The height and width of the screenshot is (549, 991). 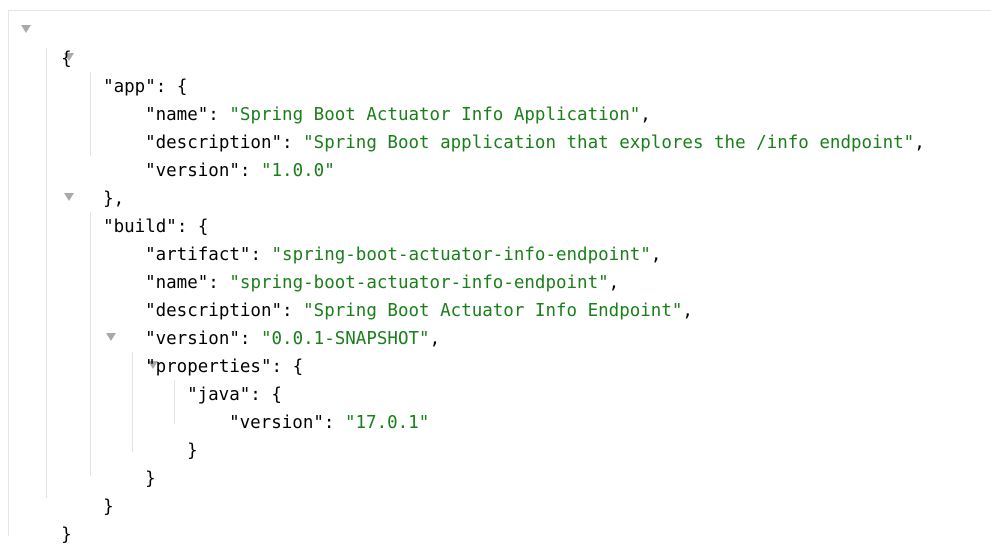 I want to click on json-line-root-open: {, so click(x=56, y=43).